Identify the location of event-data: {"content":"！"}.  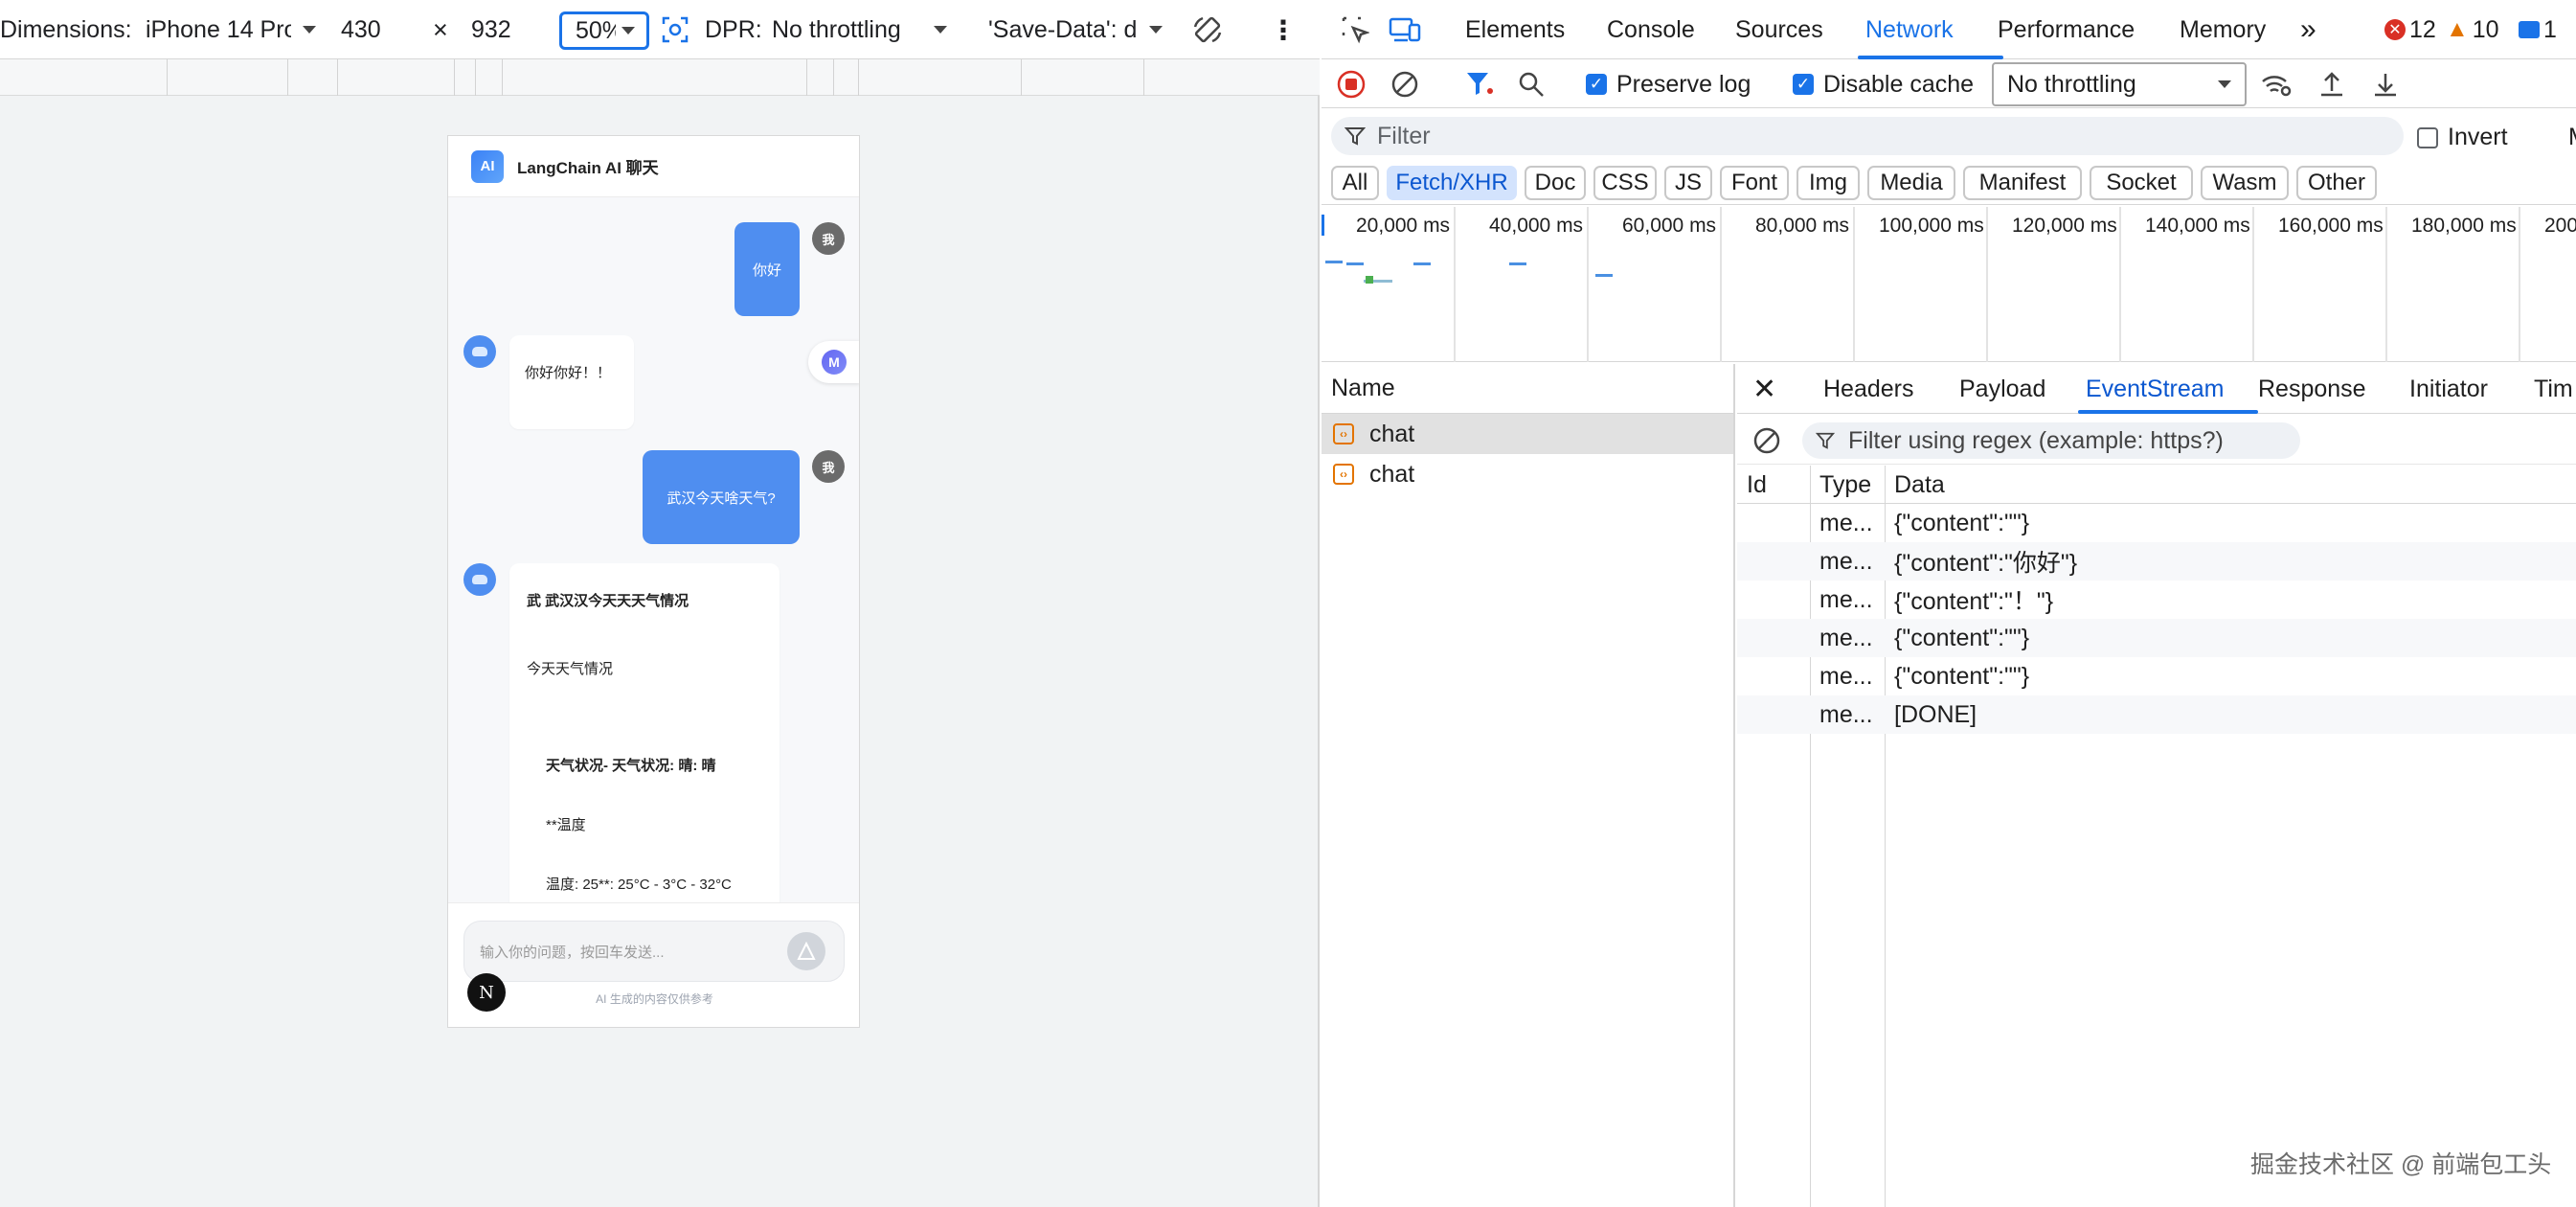
(1974, 601).